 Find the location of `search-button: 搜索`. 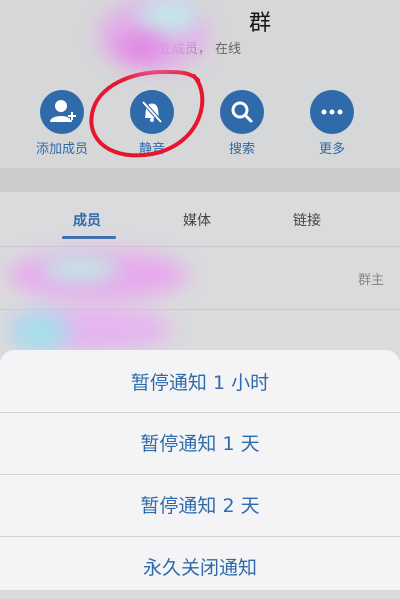

search-button: 搜索 is located at coordinates (242, 123).